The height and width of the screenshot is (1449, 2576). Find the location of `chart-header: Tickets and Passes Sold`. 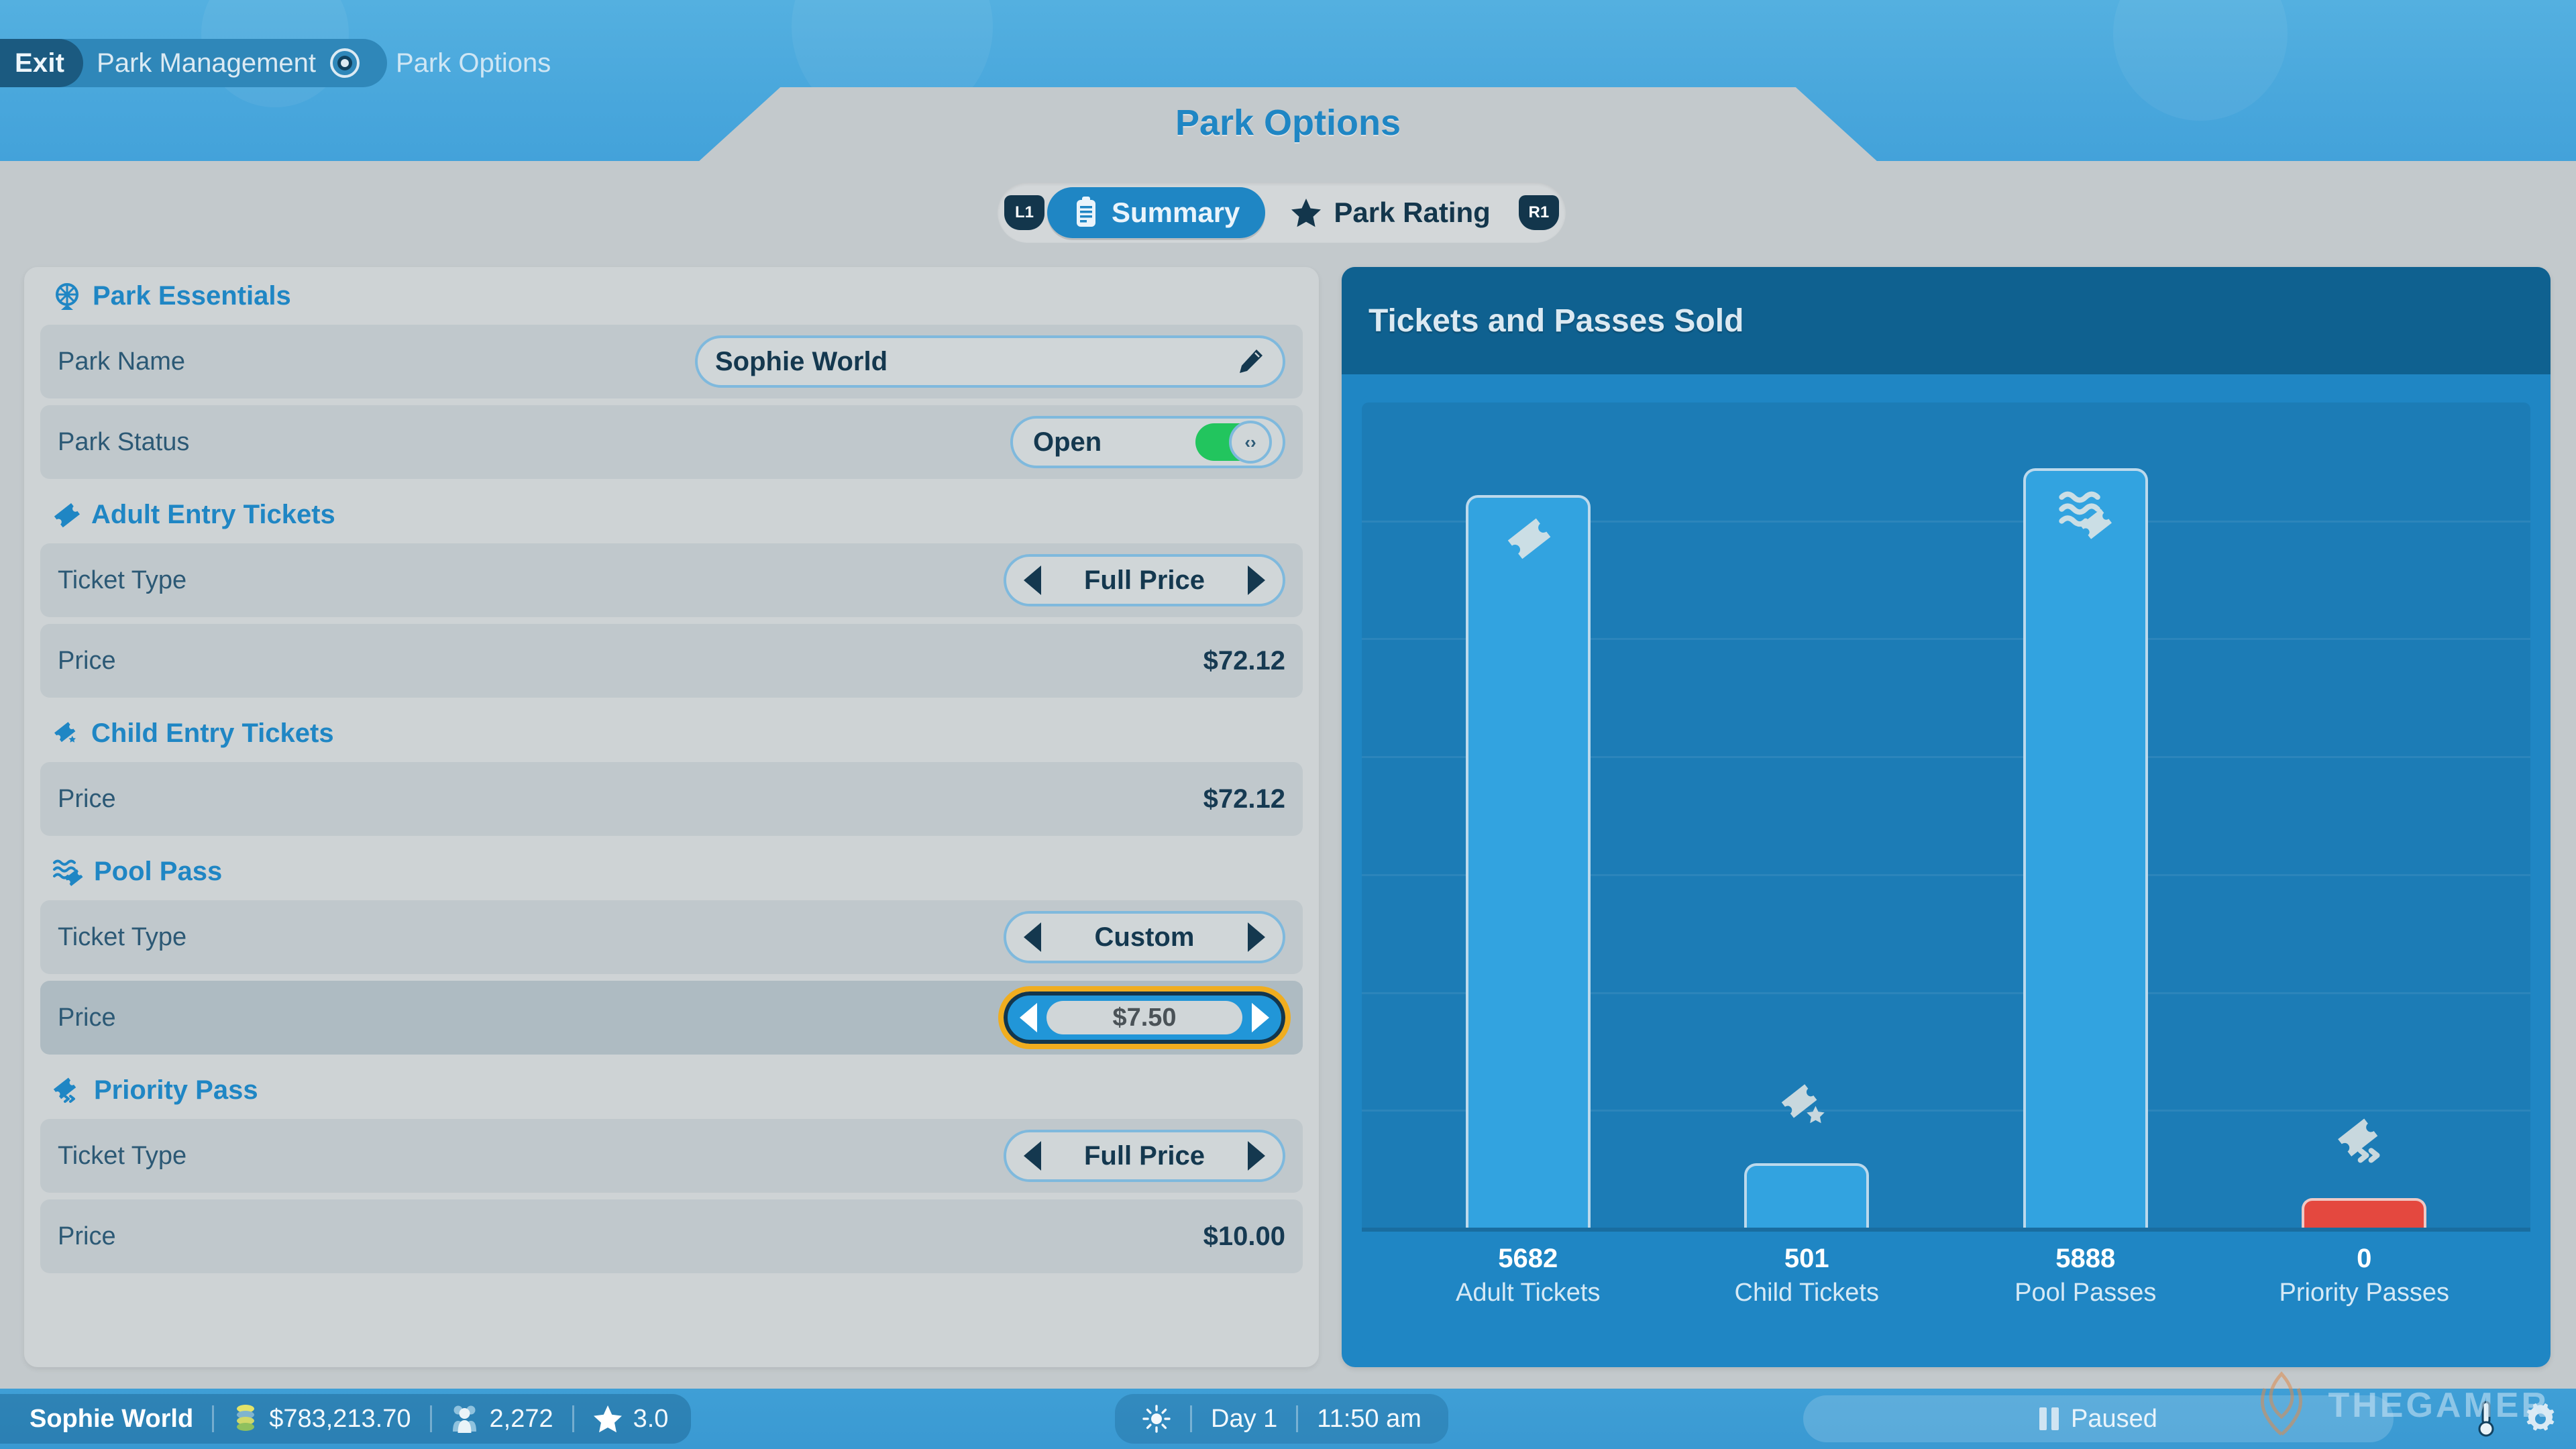

chart-header: Tickets and Passes Sold is located at coordinates (1946, 320).